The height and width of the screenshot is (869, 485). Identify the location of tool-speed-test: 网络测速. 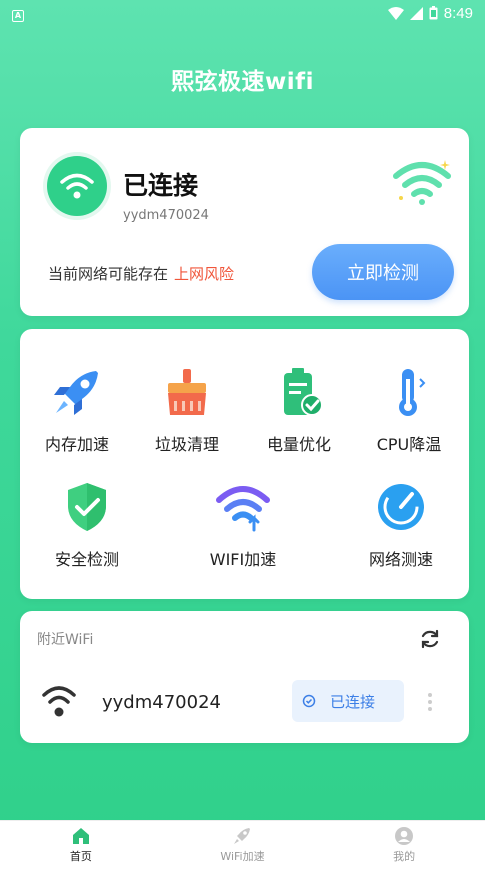
(401, 525).